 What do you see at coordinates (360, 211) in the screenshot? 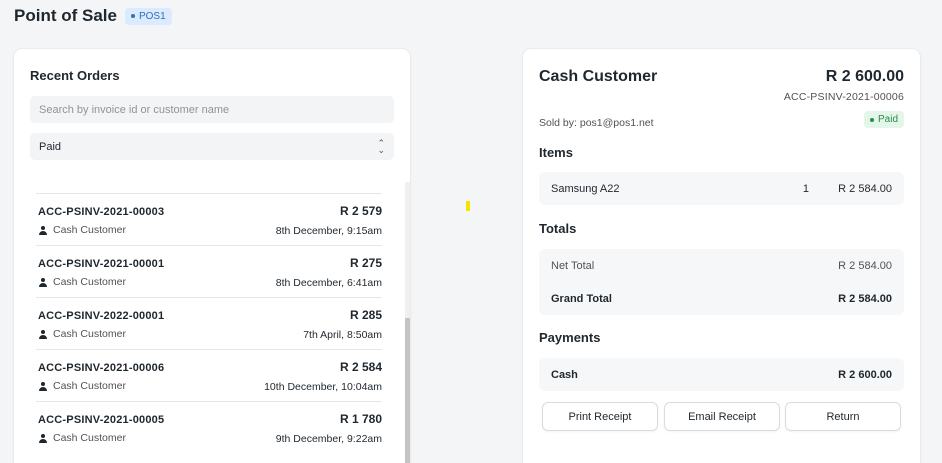
I see `order-amount: R 2 579` at bounding box center [360, 211].